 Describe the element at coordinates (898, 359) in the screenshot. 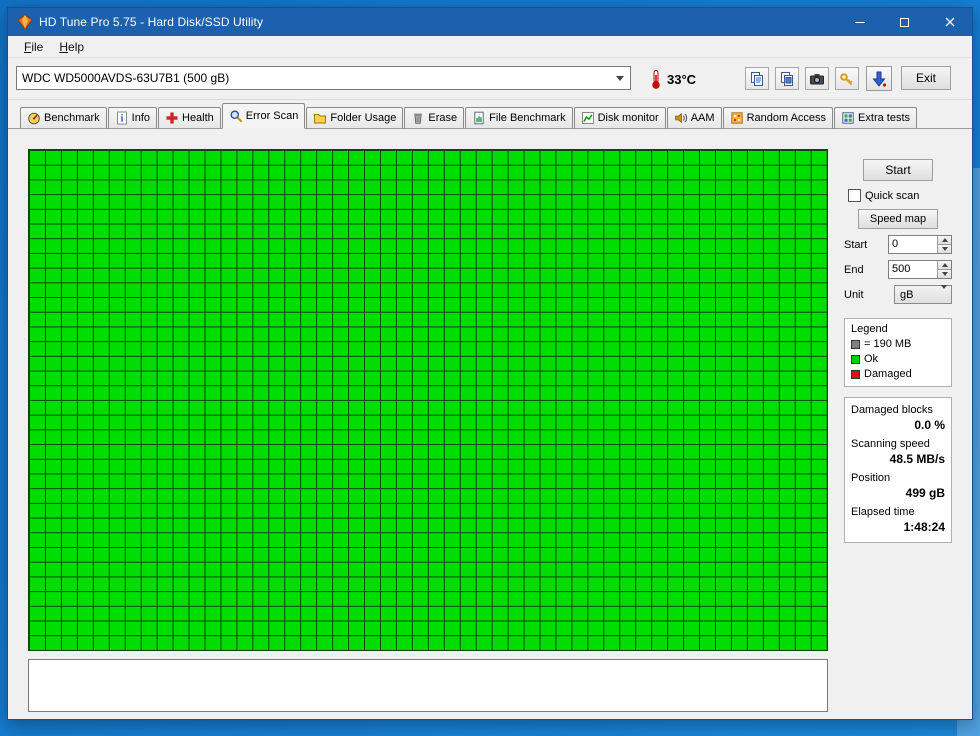

I see `legend-item-ok: Ok` at that location.